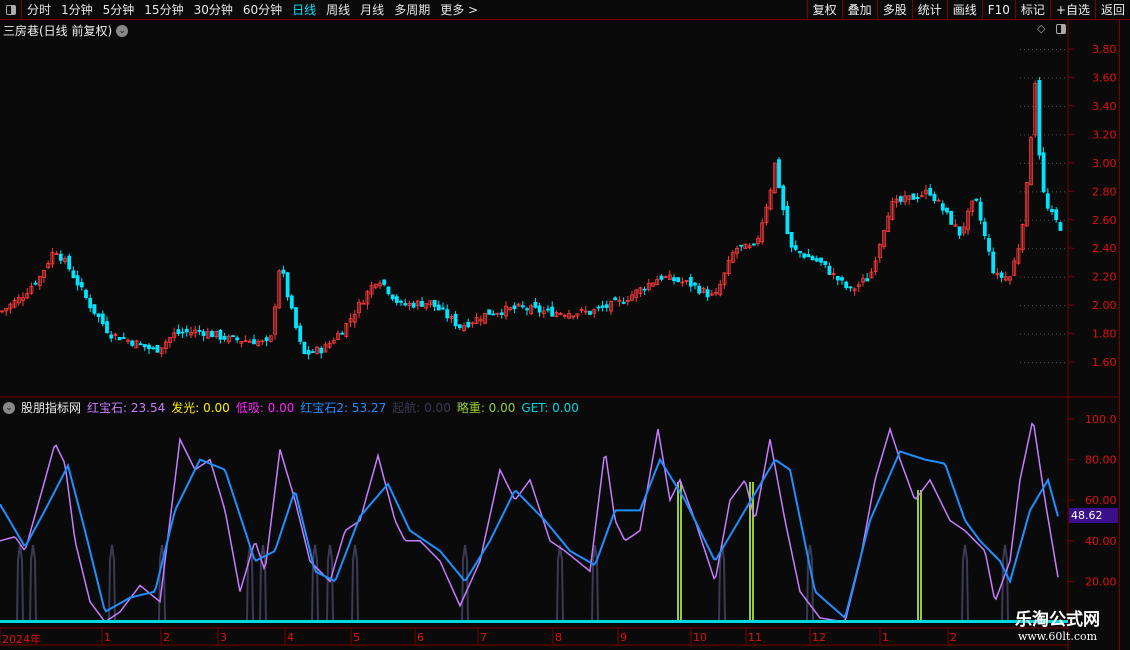 Image resolution: width=1130 pixels, height=650 pixels. Describe the element at coordinates (1104, 77) in the screenshot. I see `price-tick: 3.60` at that location.